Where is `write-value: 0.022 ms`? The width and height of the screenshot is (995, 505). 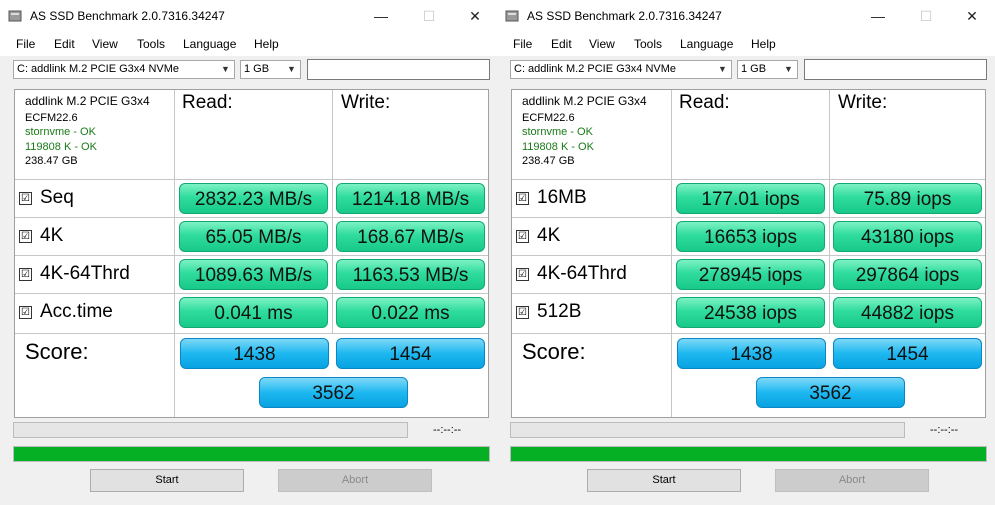
write-value: 0.022 ms is located at coordinates (410, 312).